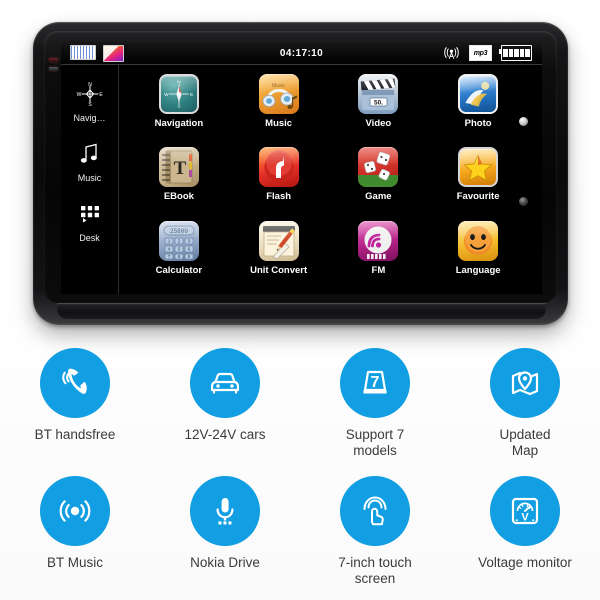 The height and width of the screenshot is (600, 600). I want to click on headphones-app-icon: Music, so click(278, 94).